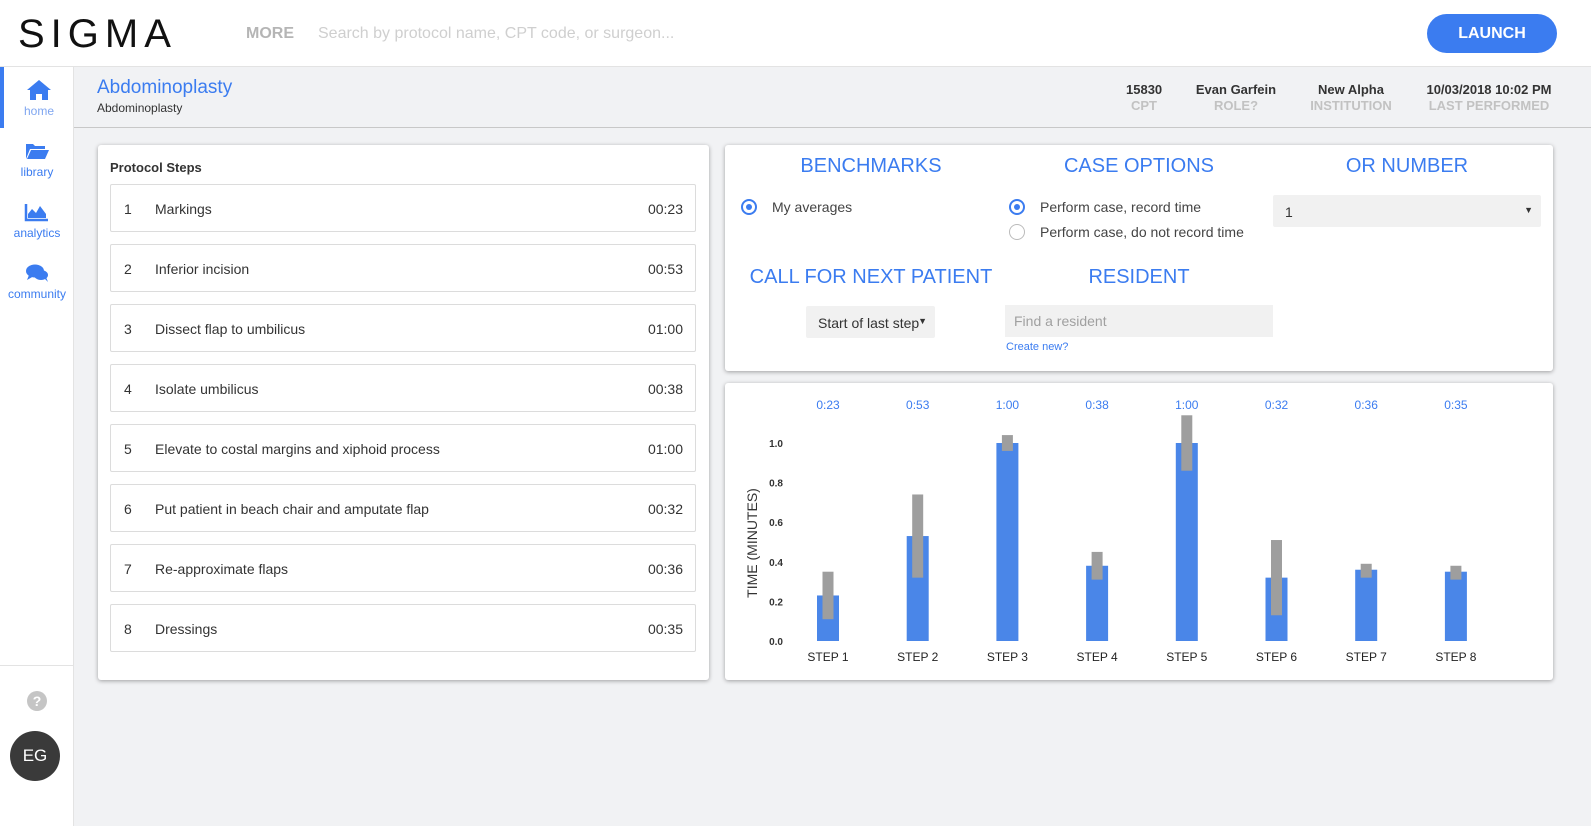  What do you see at coordinates (1367, 405) in the screenshot?
I see `bar-value-label: 0:36` at bounding box center [1367, 405].